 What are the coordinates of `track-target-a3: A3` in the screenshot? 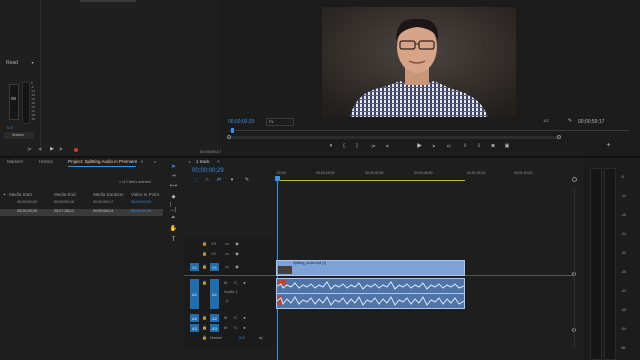 It's located at (214, 328).